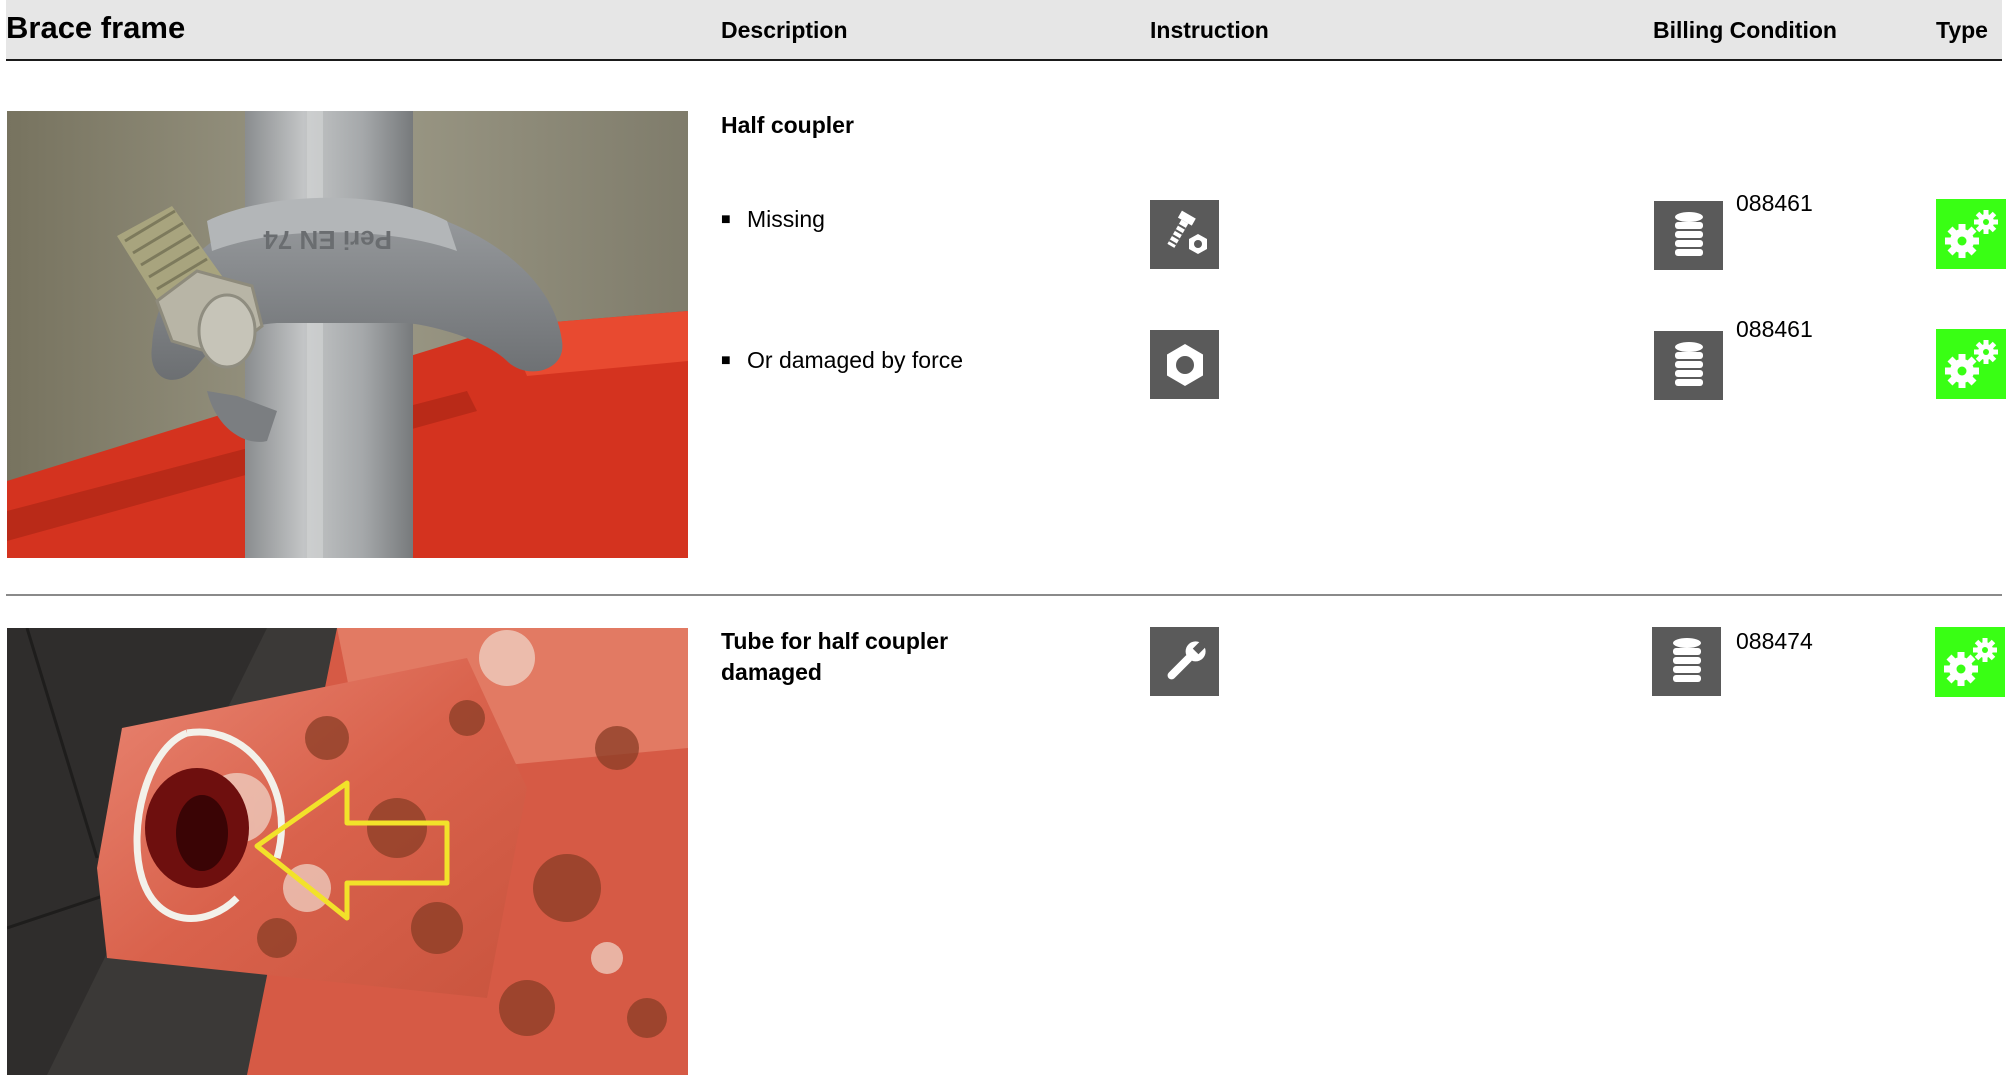  What do you see at coordinates (1004, 595) in the screenshot?
I see `section-divider` at bounding box center [1004, 595].